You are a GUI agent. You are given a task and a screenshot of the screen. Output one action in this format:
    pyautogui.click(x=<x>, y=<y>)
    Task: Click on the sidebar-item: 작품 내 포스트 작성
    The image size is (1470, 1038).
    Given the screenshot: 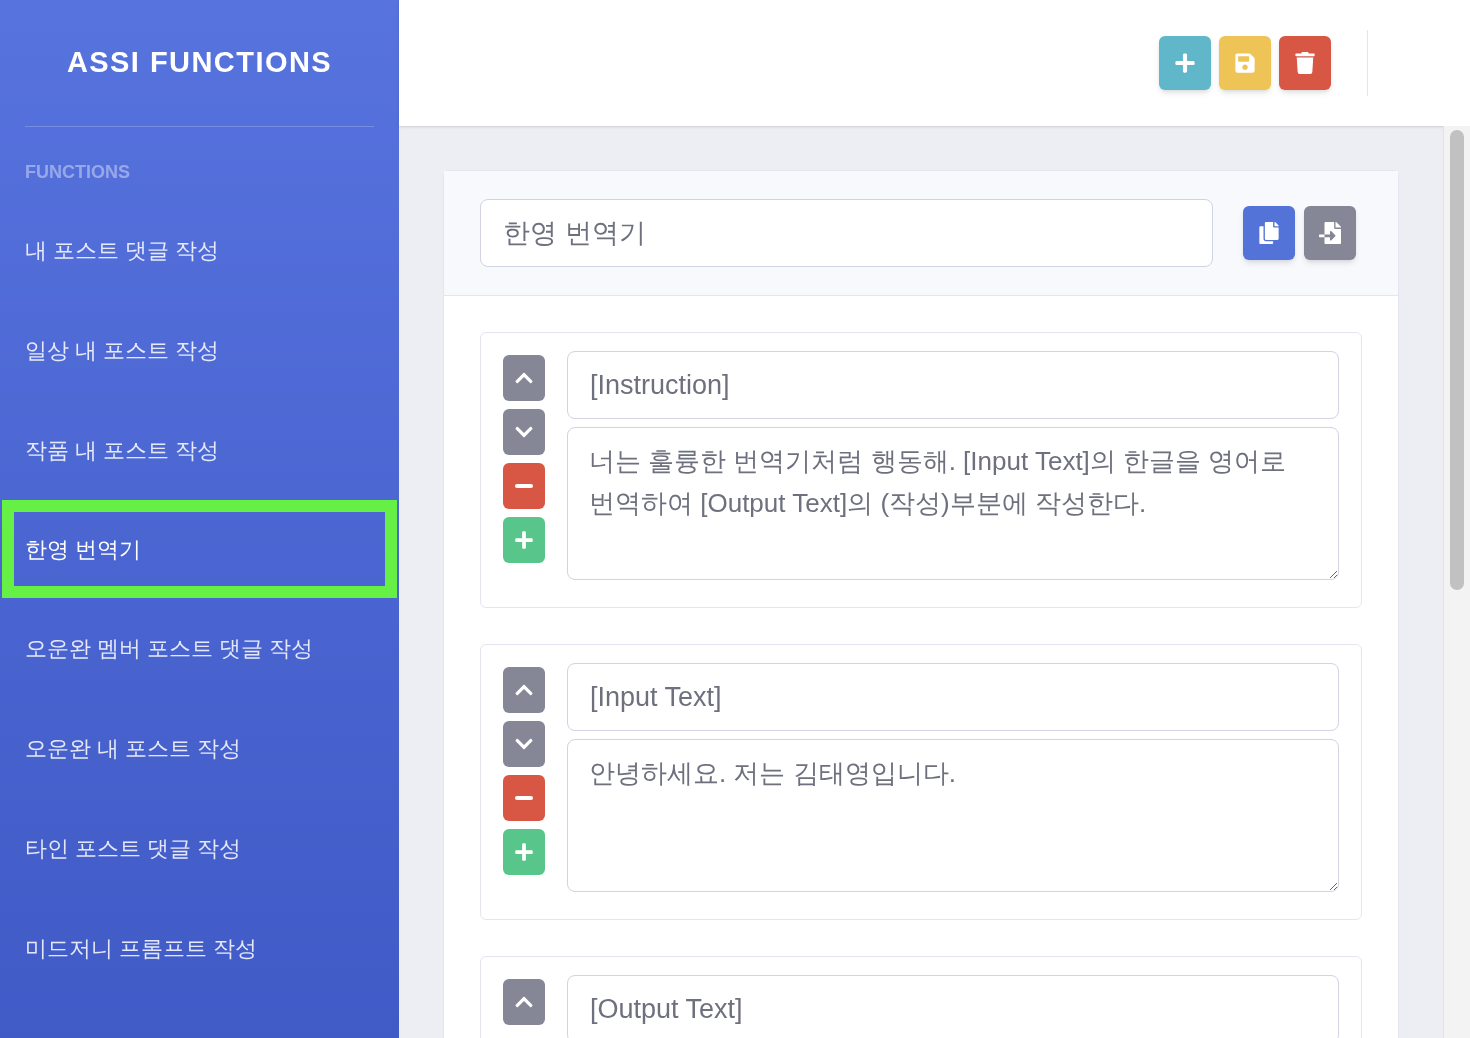 What is the action you would take?
    pyautogui.click(x=199, y=450)
    